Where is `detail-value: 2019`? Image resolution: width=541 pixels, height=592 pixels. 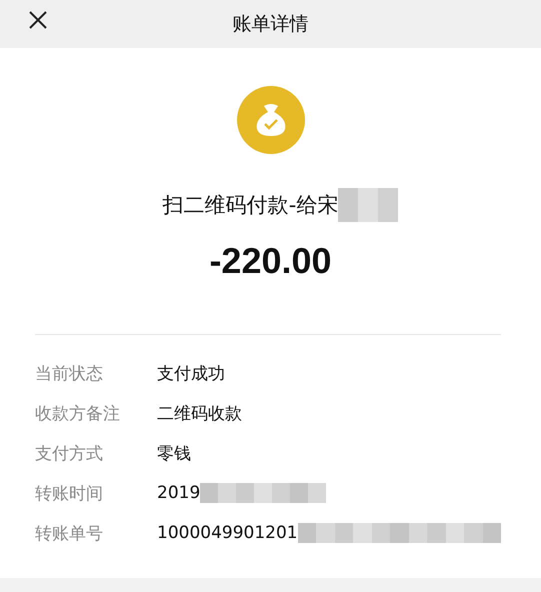 detail-value: 2019 is located at coordinates (178, 493).